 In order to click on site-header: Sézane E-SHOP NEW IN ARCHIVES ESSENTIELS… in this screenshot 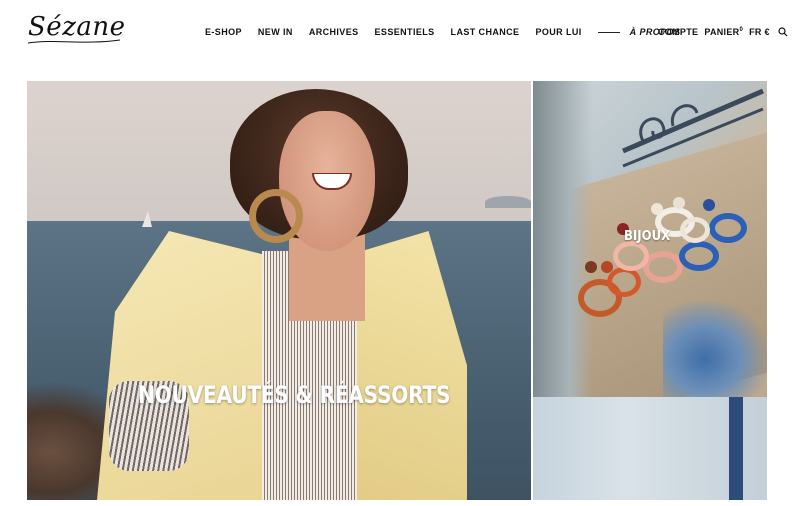, I will do `click(400, 35)`.